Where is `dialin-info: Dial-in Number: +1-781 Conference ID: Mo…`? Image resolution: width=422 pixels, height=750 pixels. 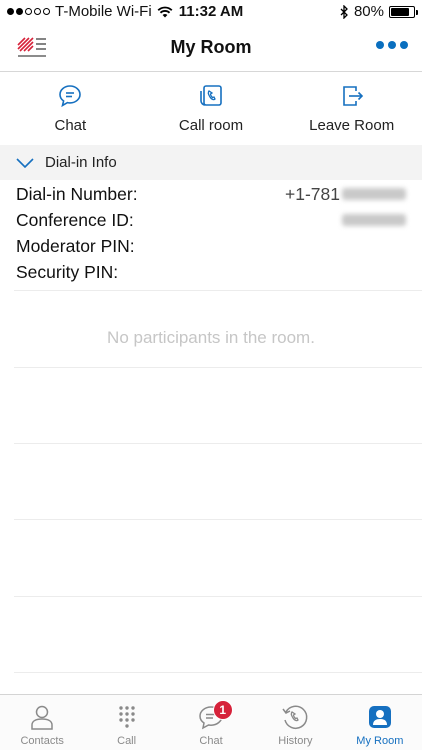
dialin-info: Dial-in Number: +1-781 Conference ID: Mo… is located at coordinates (211, 233).